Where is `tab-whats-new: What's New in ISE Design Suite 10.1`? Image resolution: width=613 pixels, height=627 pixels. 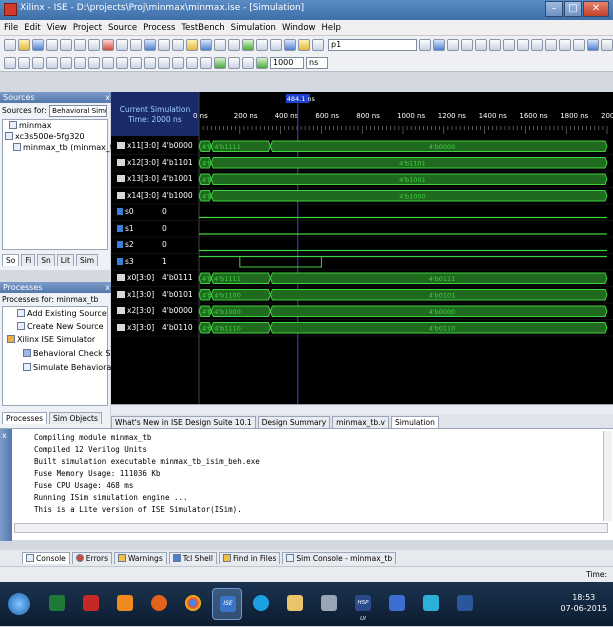
tab-whats-new: What's New in ISE Design Suite 10.1 is located at coordinates (183, 422).